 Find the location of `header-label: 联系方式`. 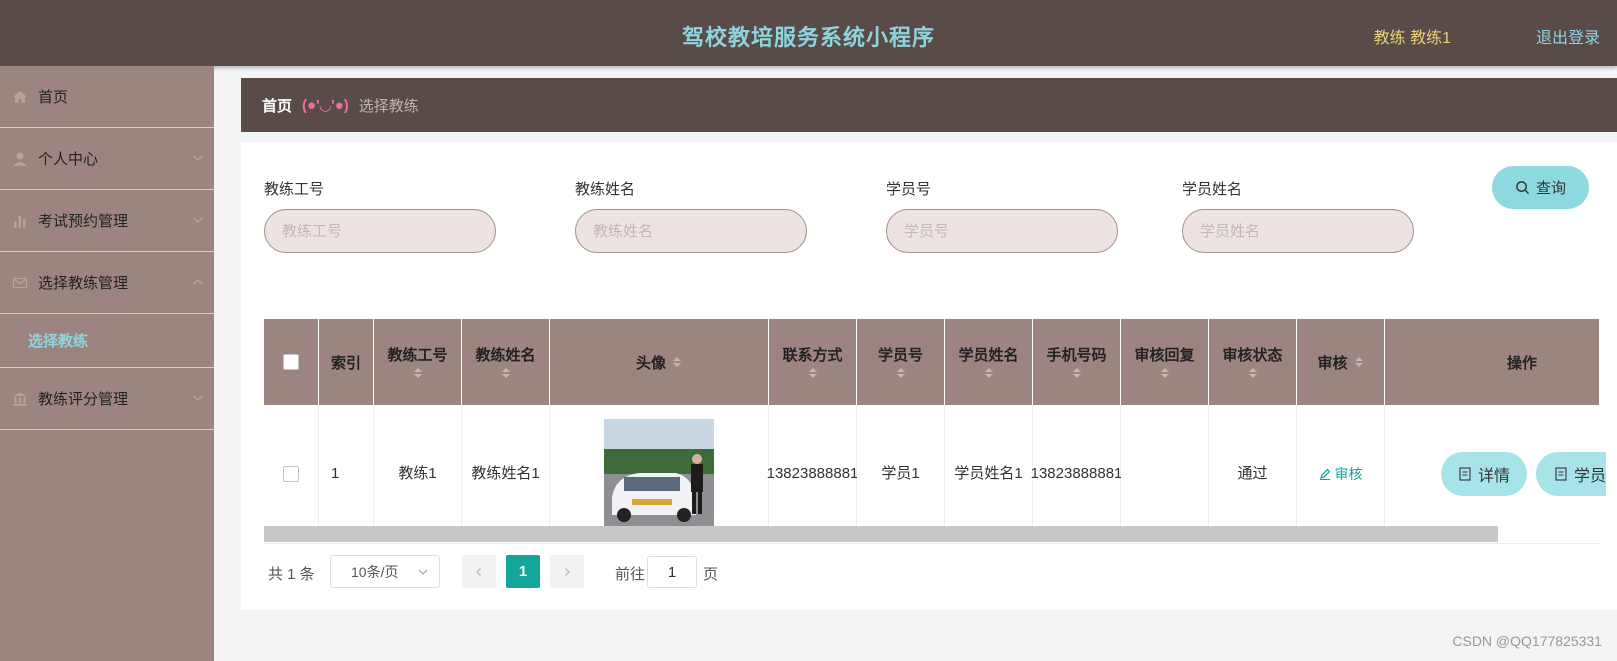

header-label: 联系方式 is located at coordinates (812, 355).